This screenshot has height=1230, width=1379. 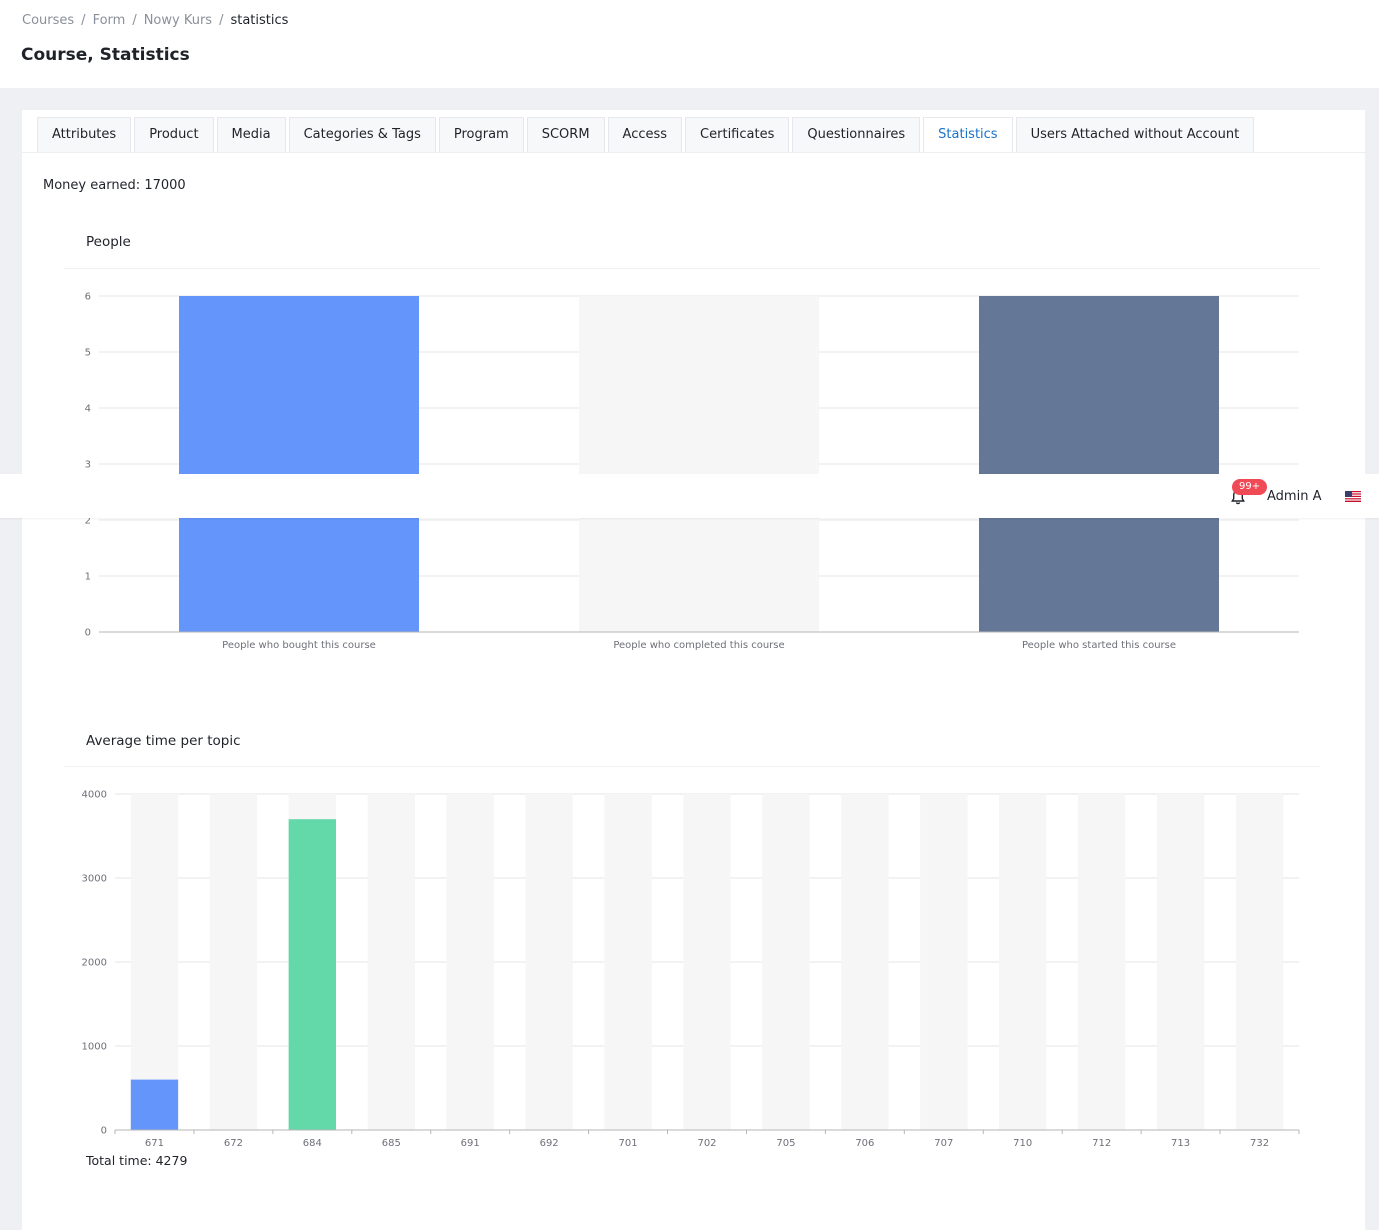 I want to click on x-tick-label: 692, so click(x=549, y=1143).